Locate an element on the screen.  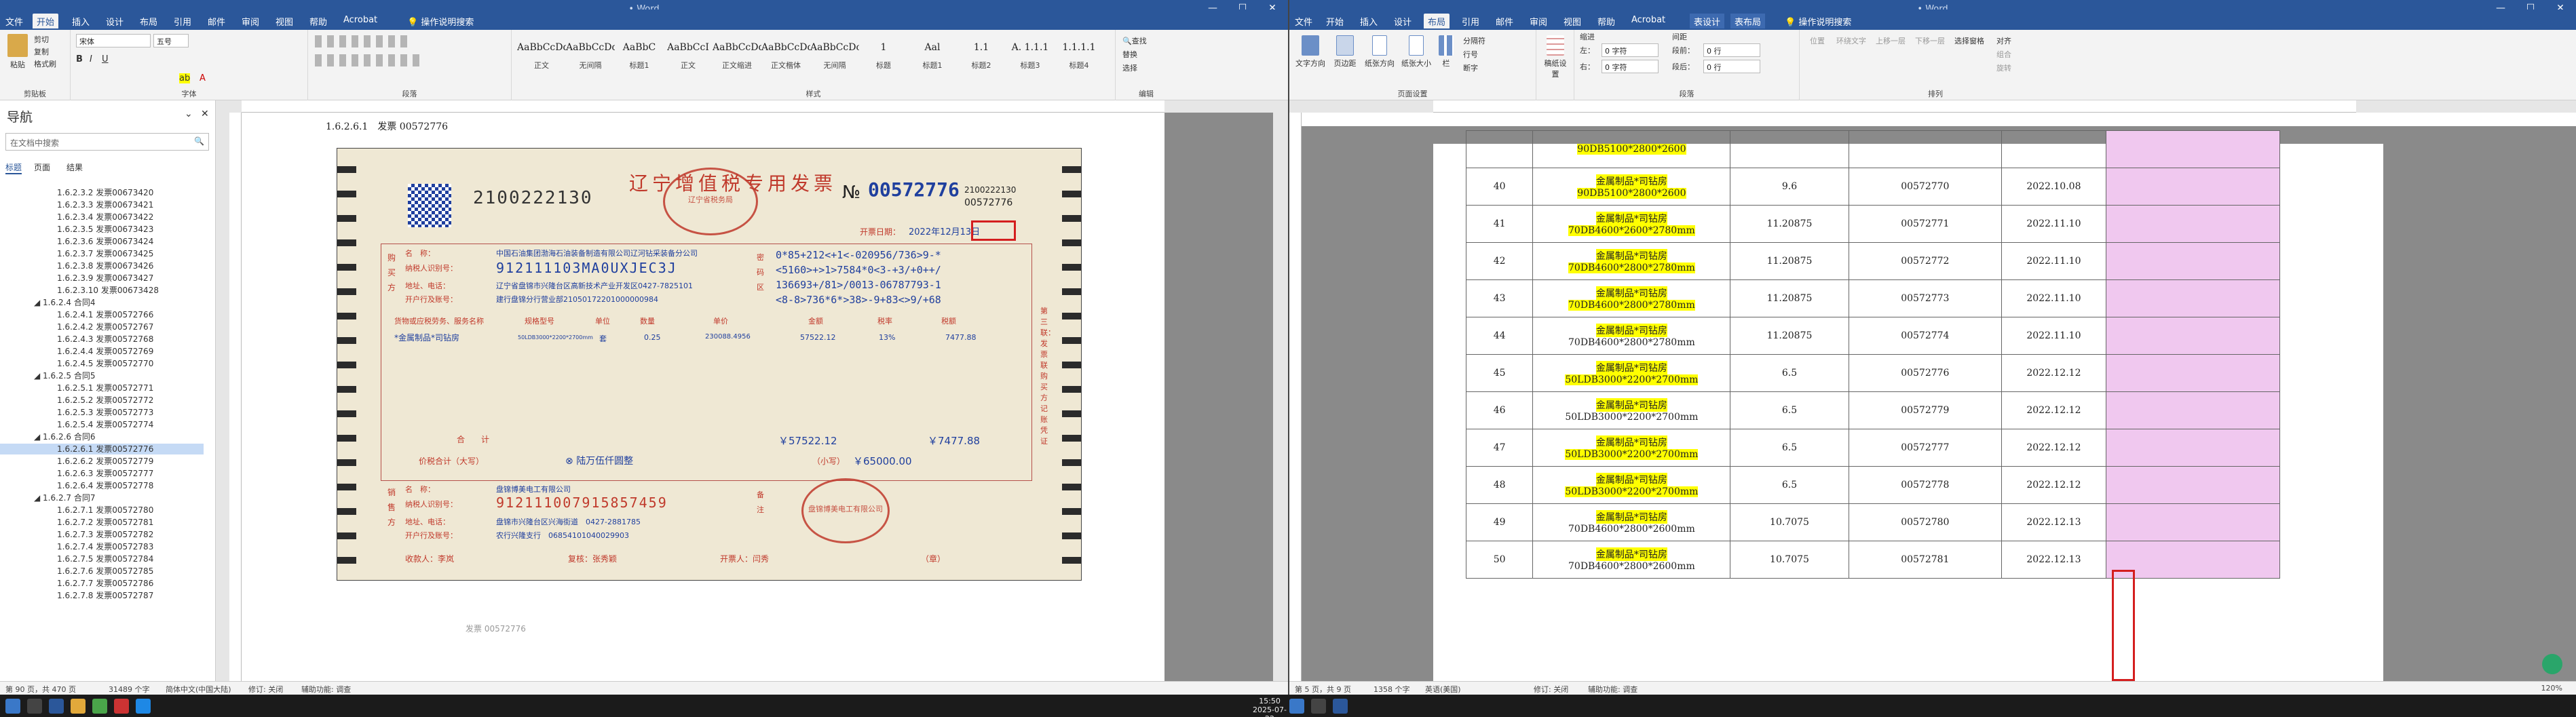
table-cell: 2022.12.13 is located at coordinates (2053, 522).